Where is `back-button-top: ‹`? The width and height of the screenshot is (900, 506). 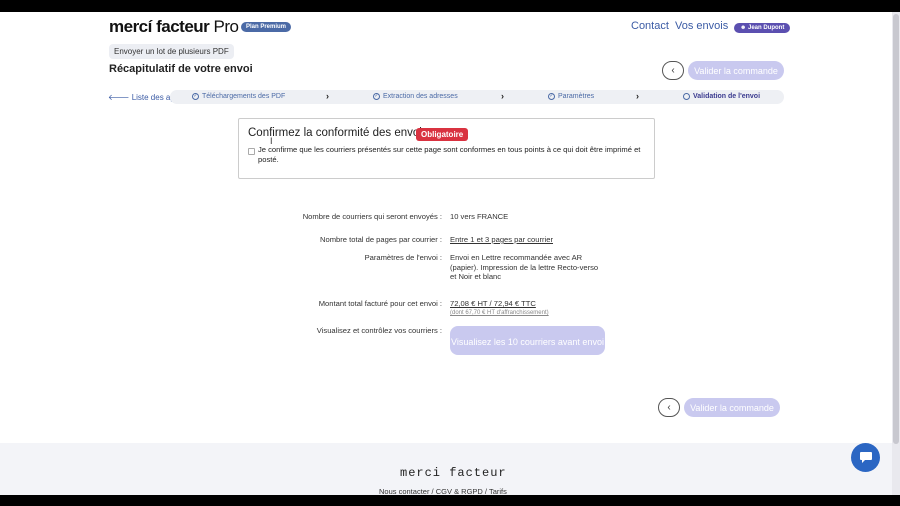
back-button-top: ‹ is located at coordinates (673, 70).